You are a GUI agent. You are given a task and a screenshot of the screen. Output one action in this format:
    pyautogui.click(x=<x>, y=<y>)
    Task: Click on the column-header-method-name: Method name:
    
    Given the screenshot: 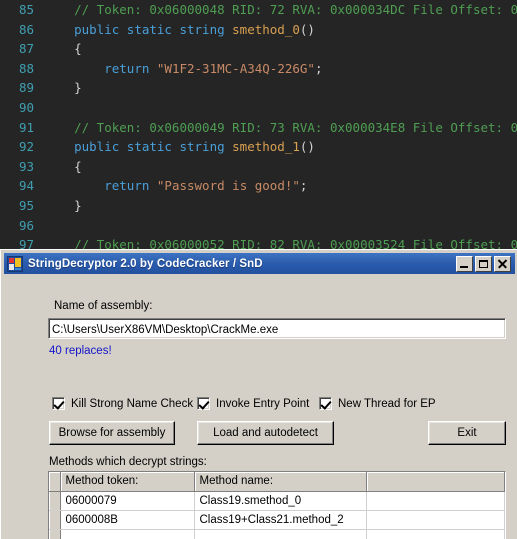 What is the action you would take?
    pyautogui.click(x=280, y=482)
    